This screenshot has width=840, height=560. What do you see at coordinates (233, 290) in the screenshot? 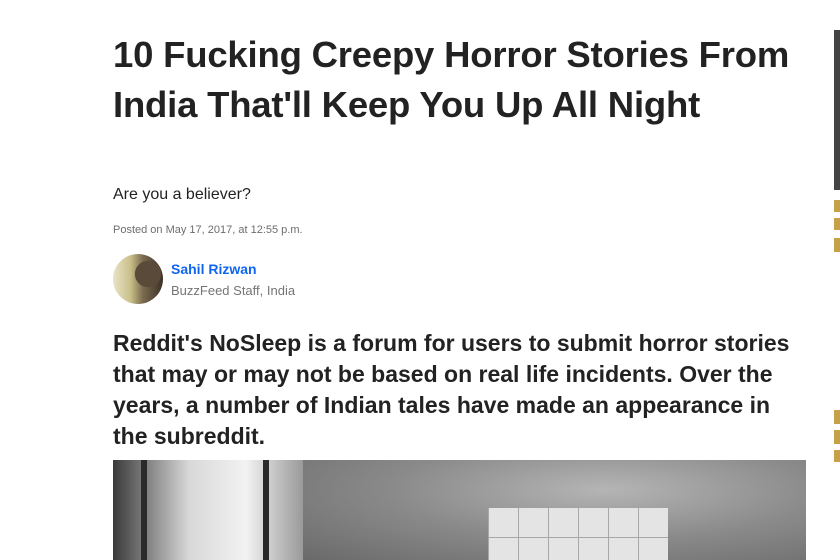
I see `author-role: BuzzFeed Staff, India` at bounding box center [233, 290].